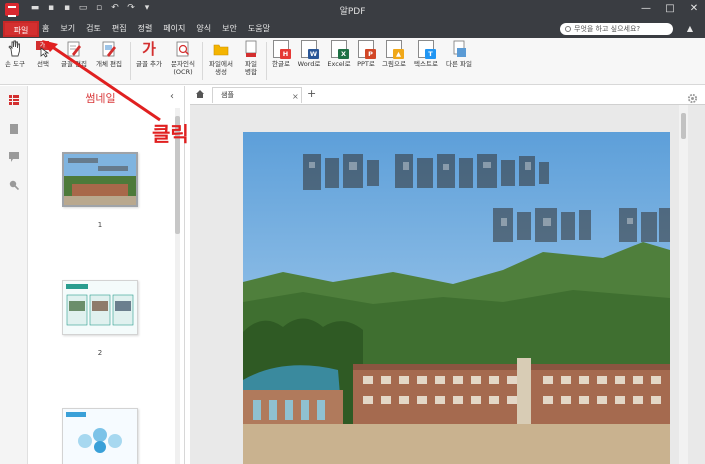 The image size is (705, 464). What do you see at coordinates (101, 81) in the screenshot?
I see `annotation-arrow` at bounding box center [101, 81].